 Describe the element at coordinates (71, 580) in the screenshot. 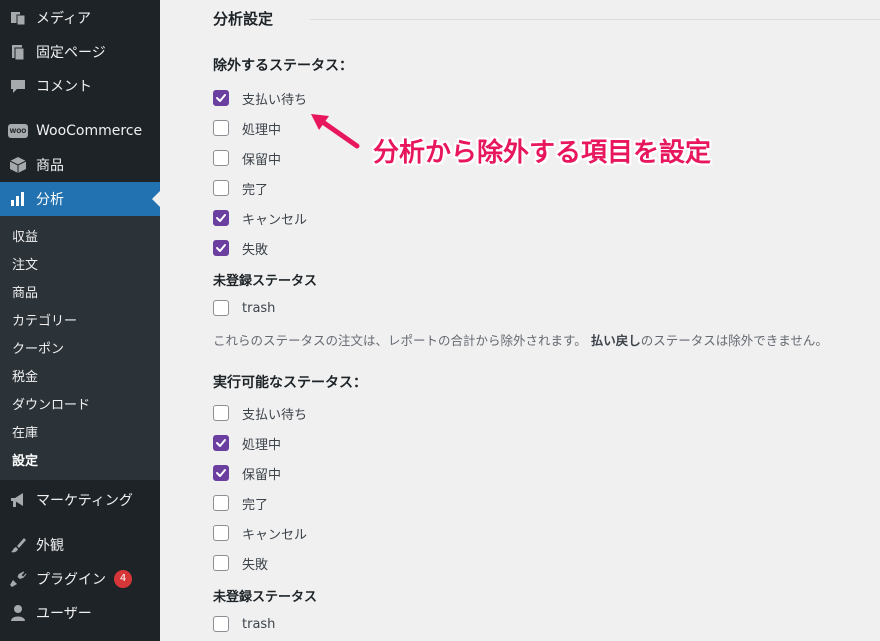

I see `menu-label: プラグイン` at that location.